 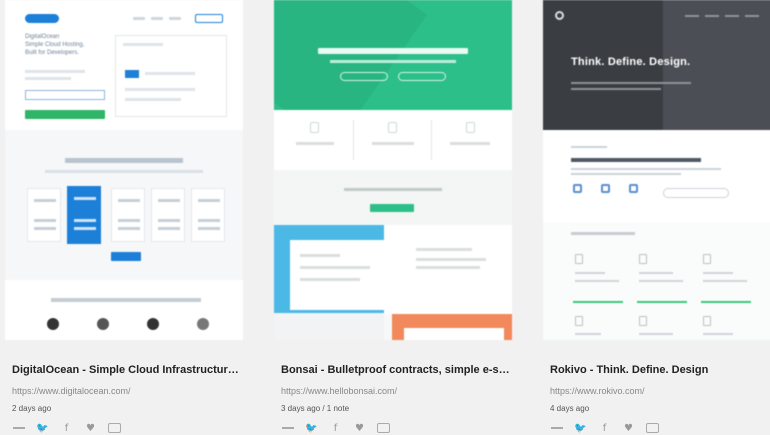 I want to click on card-url: https://www.rokivo.com/, so click(x=597, y=391).